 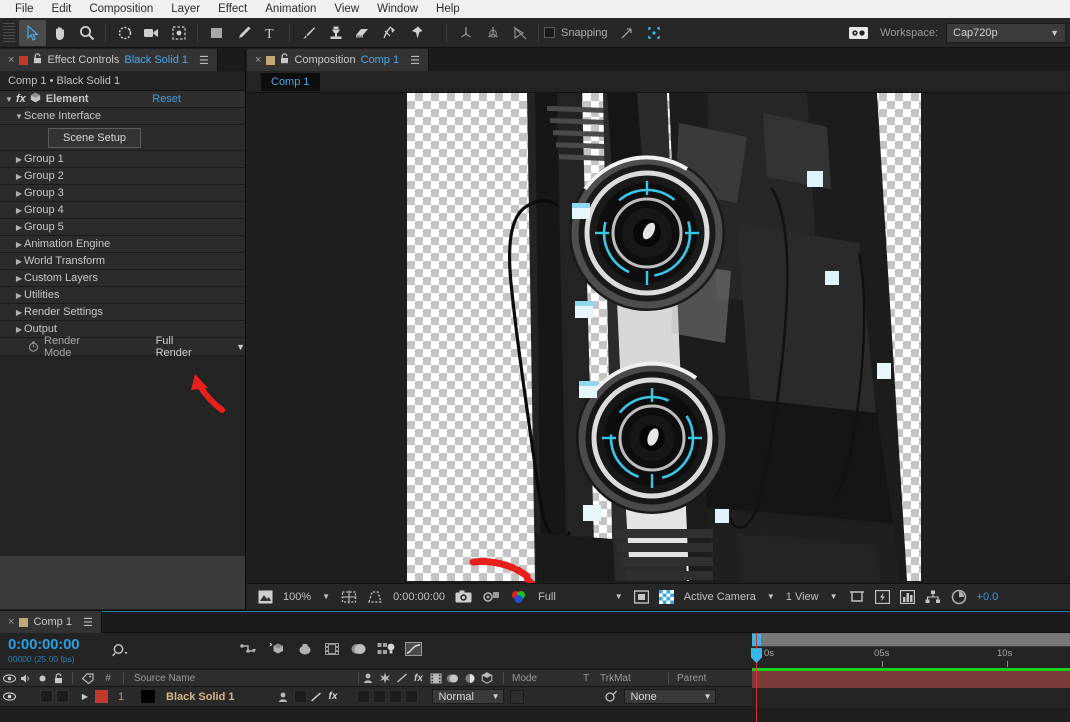 I want to click on layer-name: Black Solid 1, so click(x=200, y=697).